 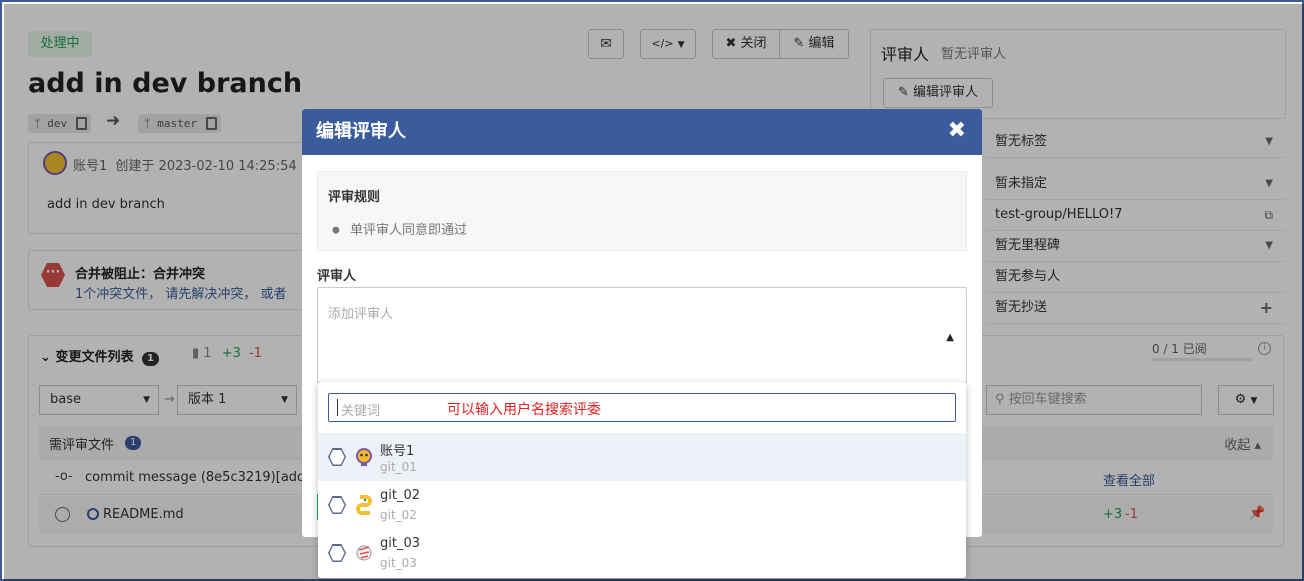 What do you see at coordinates (361, 411) in the screenshot?
I see `keyword-placeholder: 关键词` at bounding box center [361, 411].